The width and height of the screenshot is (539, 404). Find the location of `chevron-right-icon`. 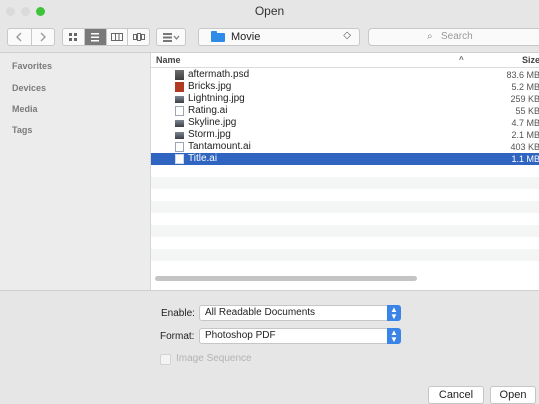

chevron-right-icon is located at coordinates (43, 37).